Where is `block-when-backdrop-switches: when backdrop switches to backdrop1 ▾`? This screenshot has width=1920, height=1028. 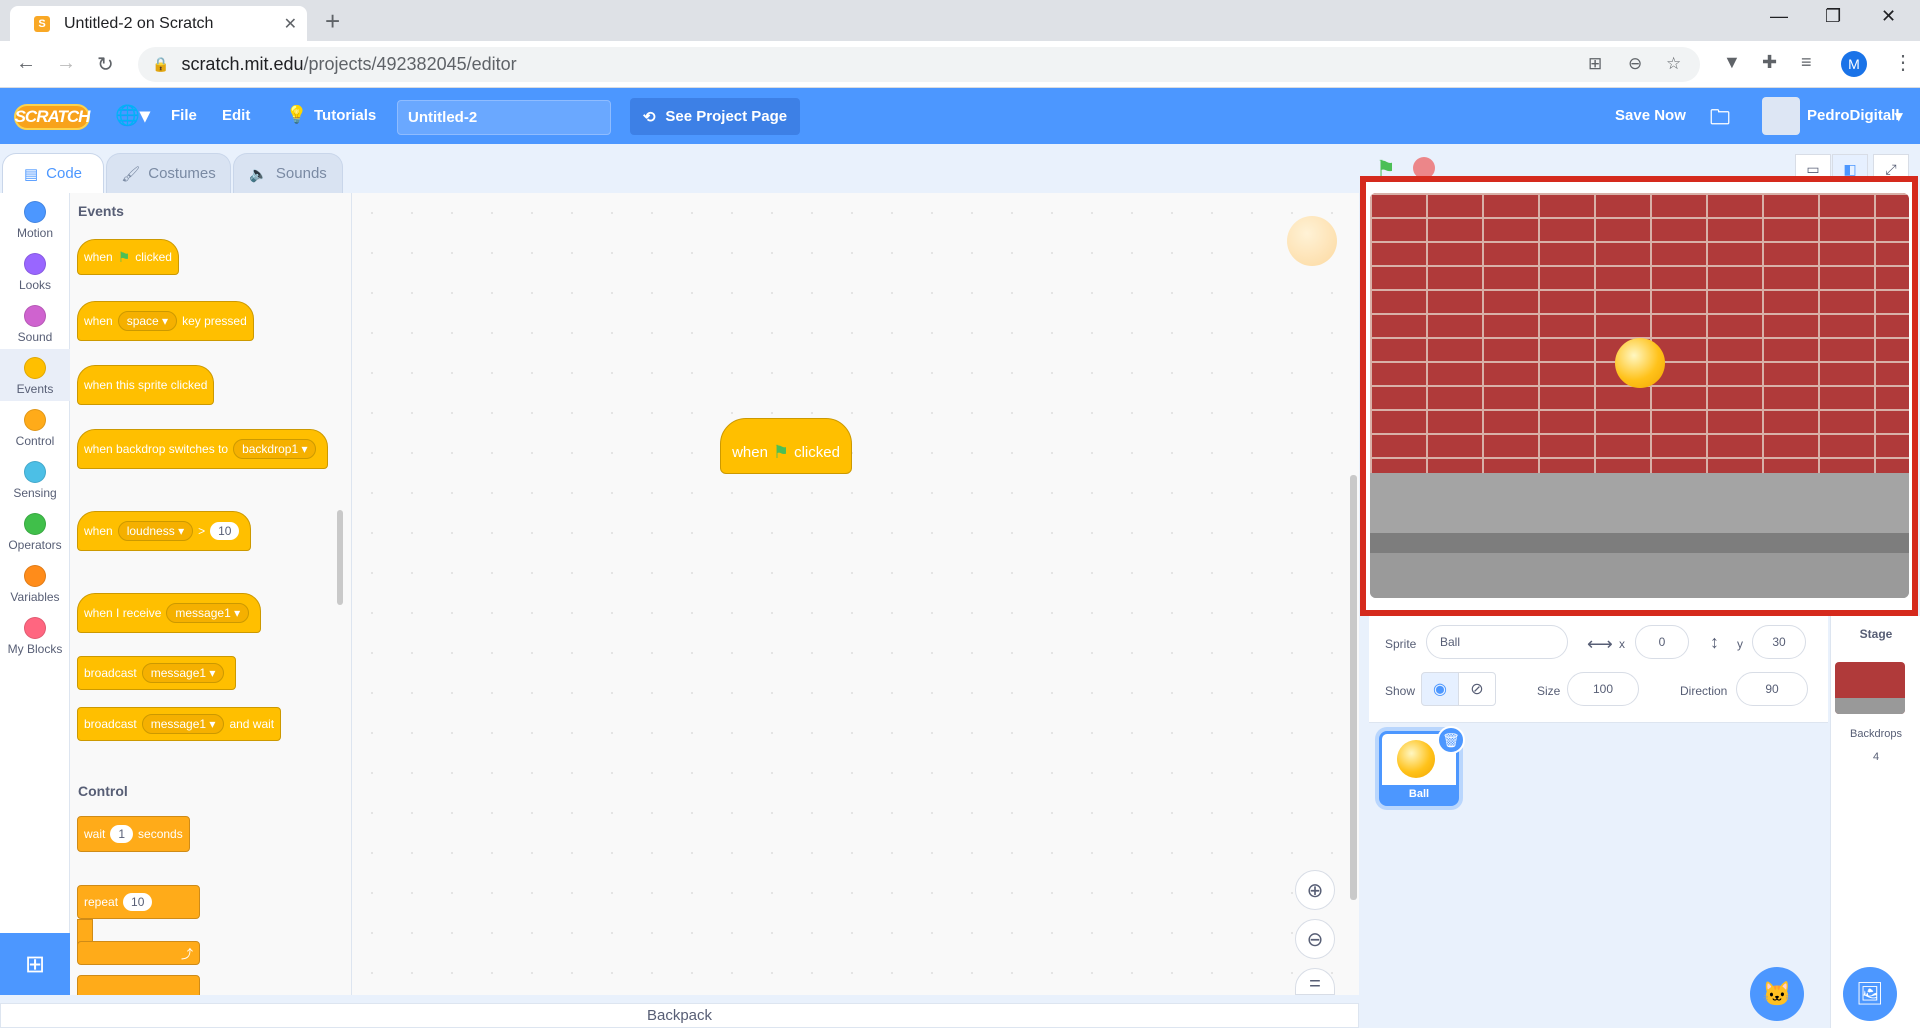
block-when-backdrop-switches: when backdrop switches to backdrop1 ▾ is located at coordinates (203, 449).